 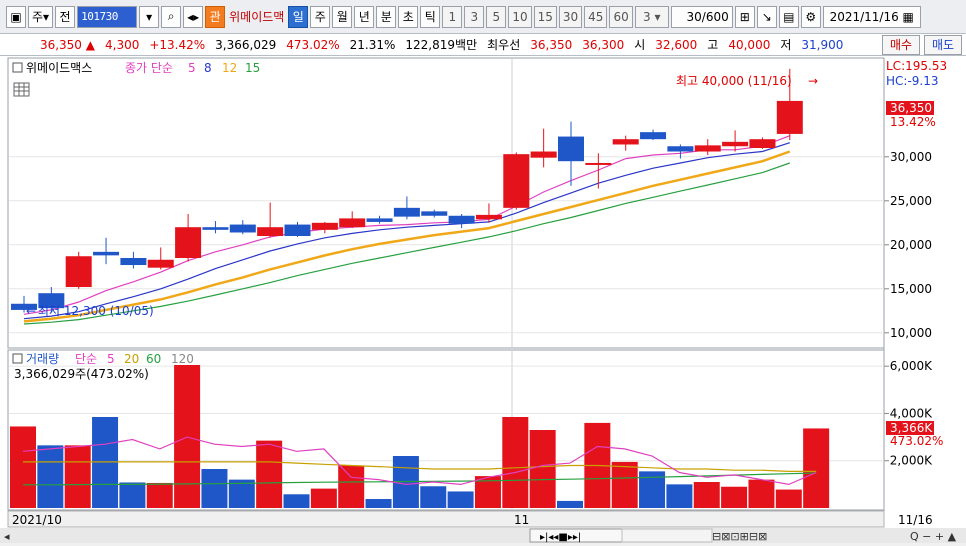 I want to click on low-price: 31,900, so click(x=822, y=44).